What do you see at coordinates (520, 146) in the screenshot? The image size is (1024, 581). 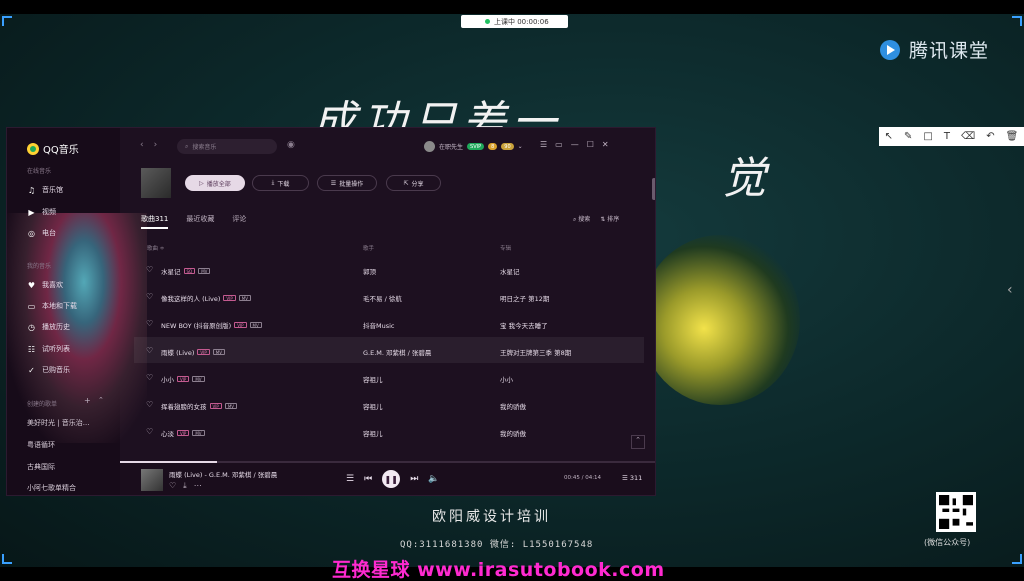 I see `chevron-down-icon: ⌄` at bounding box center [520, 146].